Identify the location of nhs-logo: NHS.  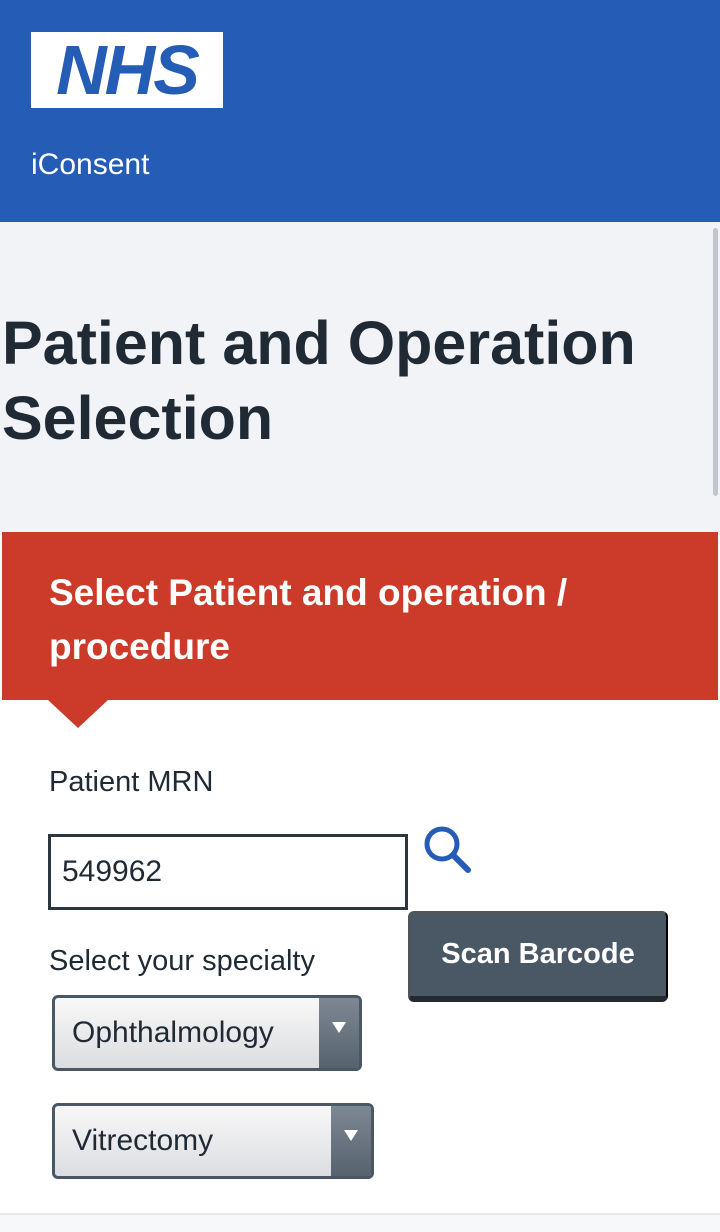
(127, 70).